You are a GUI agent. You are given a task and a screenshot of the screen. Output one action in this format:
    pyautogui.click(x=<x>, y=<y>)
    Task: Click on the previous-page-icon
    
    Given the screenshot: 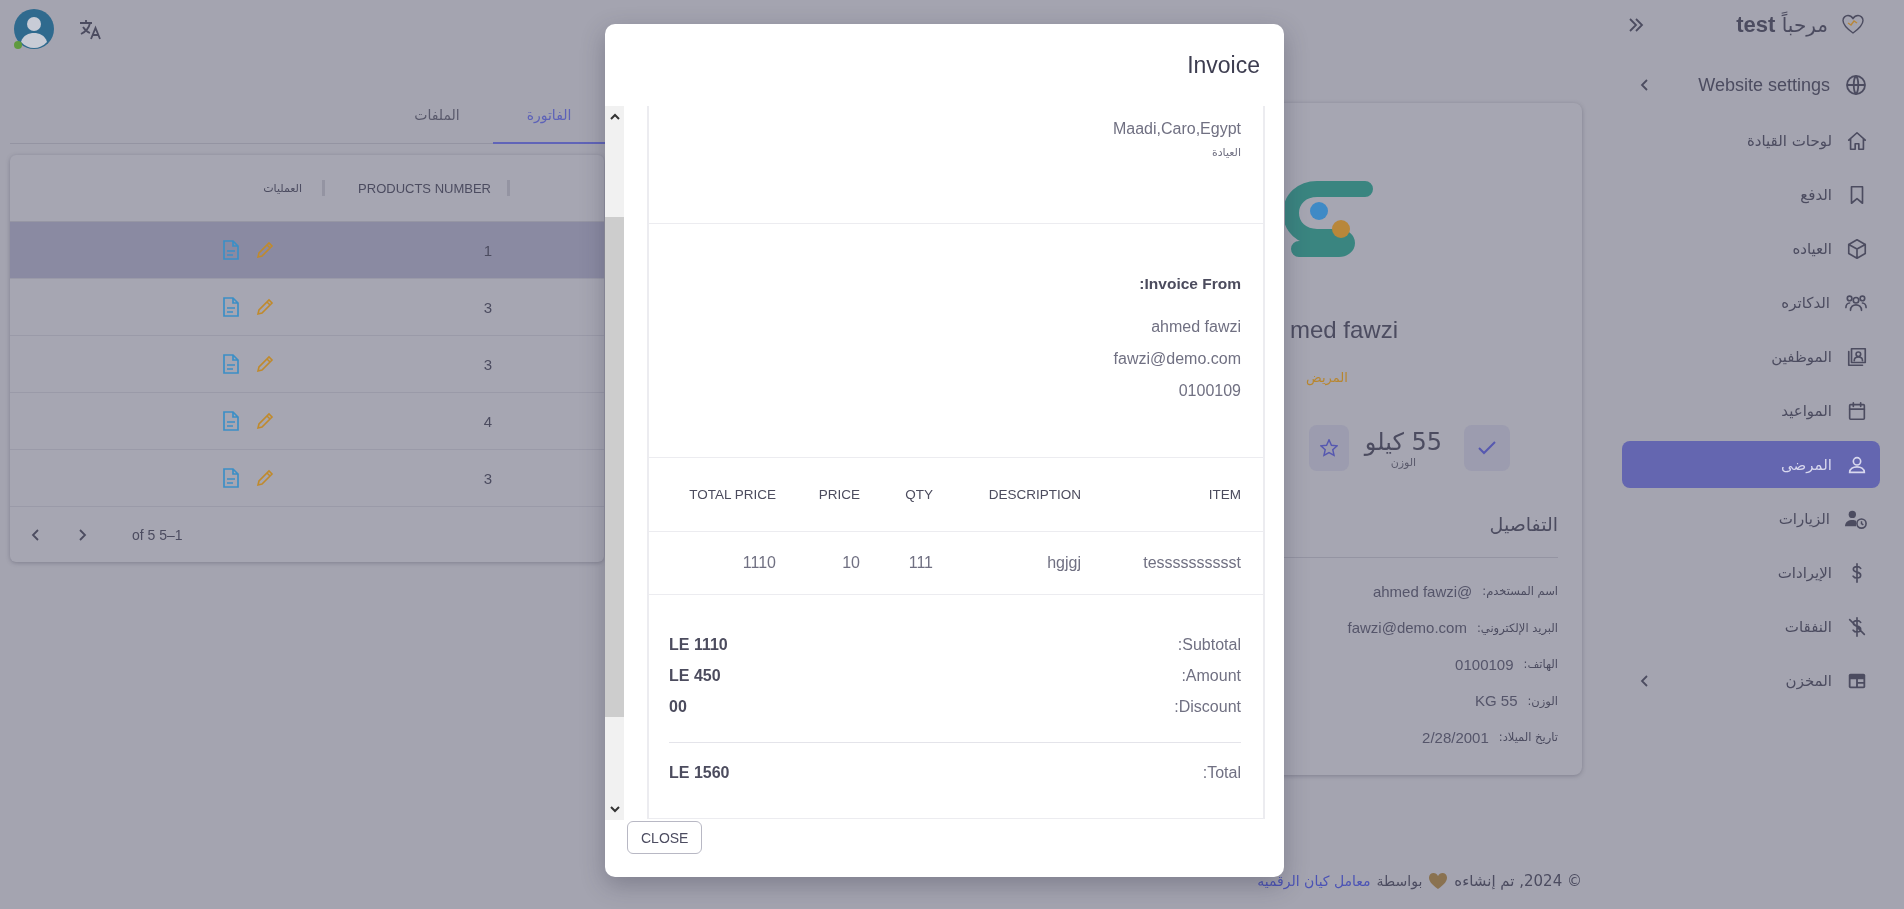 What is the action you would take?
    pyautogui.click(x=36, y=535)
    